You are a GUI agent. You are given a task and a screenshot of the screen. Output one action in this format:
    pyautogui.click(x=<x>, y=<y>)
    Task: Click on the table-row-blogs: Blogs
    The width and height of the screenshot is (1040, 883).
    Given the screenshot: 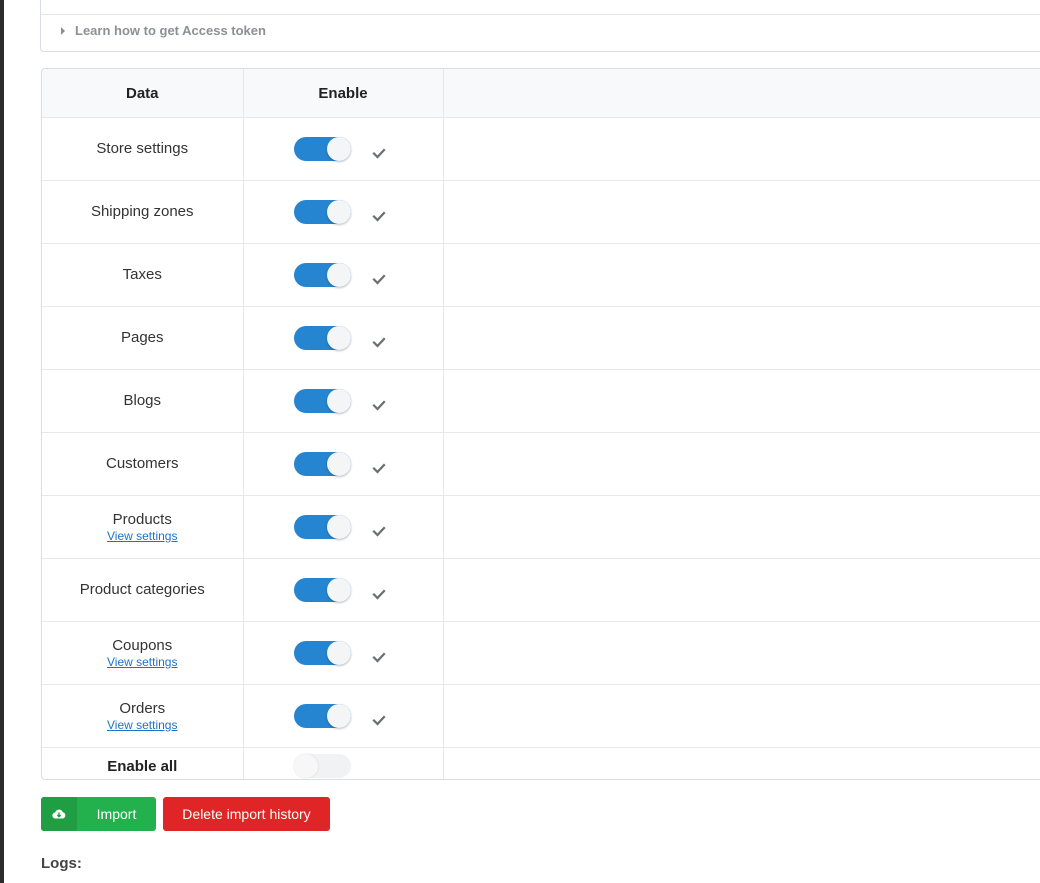 What is the action you would take?
    pyautogui.click(x=541, y=401)
    